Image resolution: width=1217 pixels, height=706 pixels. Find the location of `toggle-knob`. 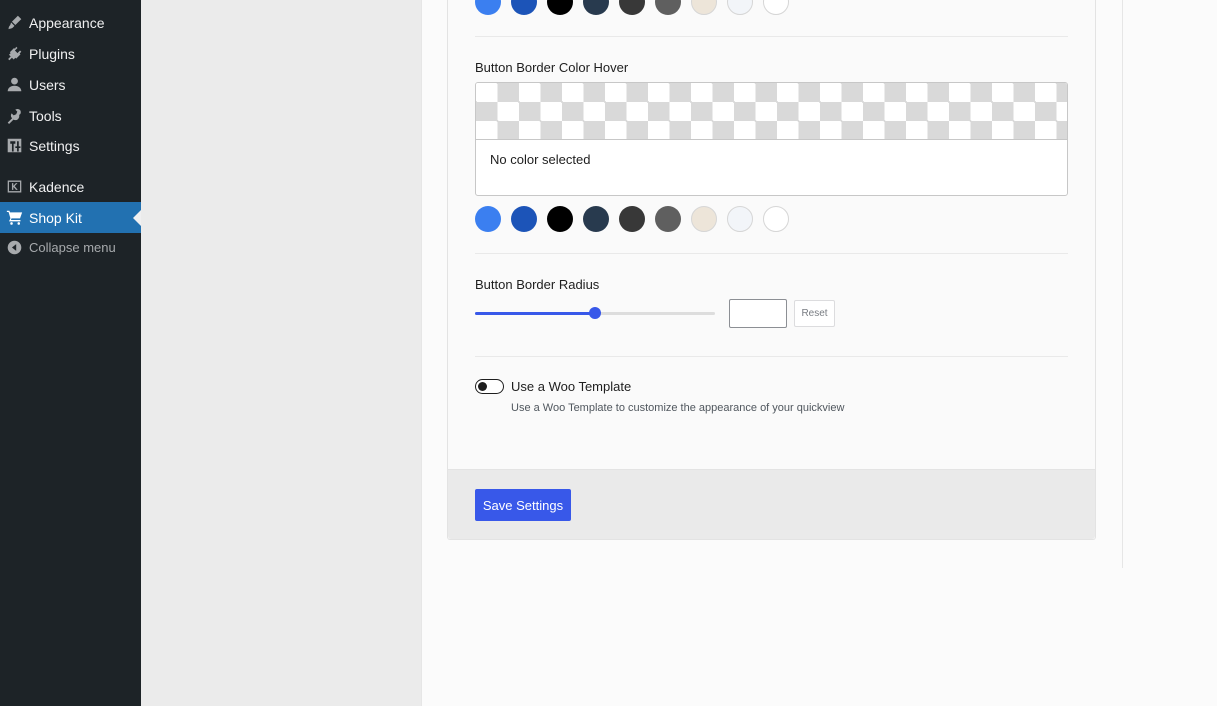

toggle-knob is located at coordinates (482, 386).